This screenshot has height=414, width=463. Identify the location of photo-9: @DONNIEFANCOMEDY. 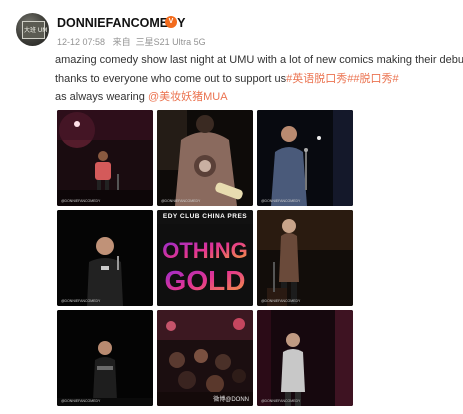
(305, 358).